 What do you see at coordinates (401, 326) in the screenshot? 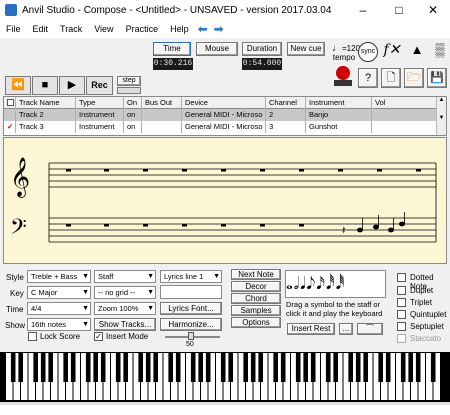
I see `septuplet-checkbox` at bounding box center [401, 326].